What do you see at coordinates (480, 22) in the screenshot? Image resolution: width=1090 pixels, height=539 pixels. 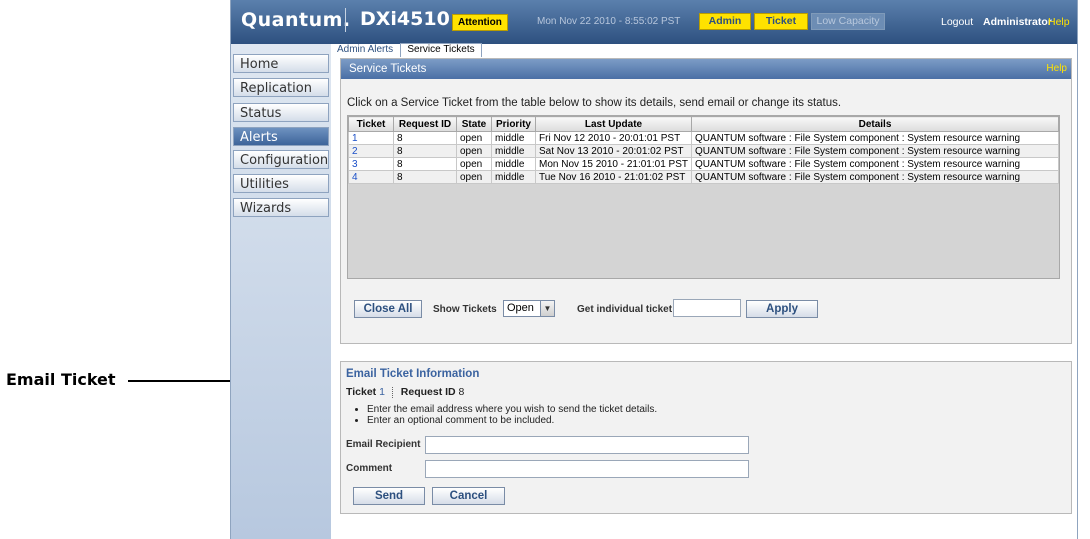 I see `attention-badge: Attention` at bounding box center [480, 22].